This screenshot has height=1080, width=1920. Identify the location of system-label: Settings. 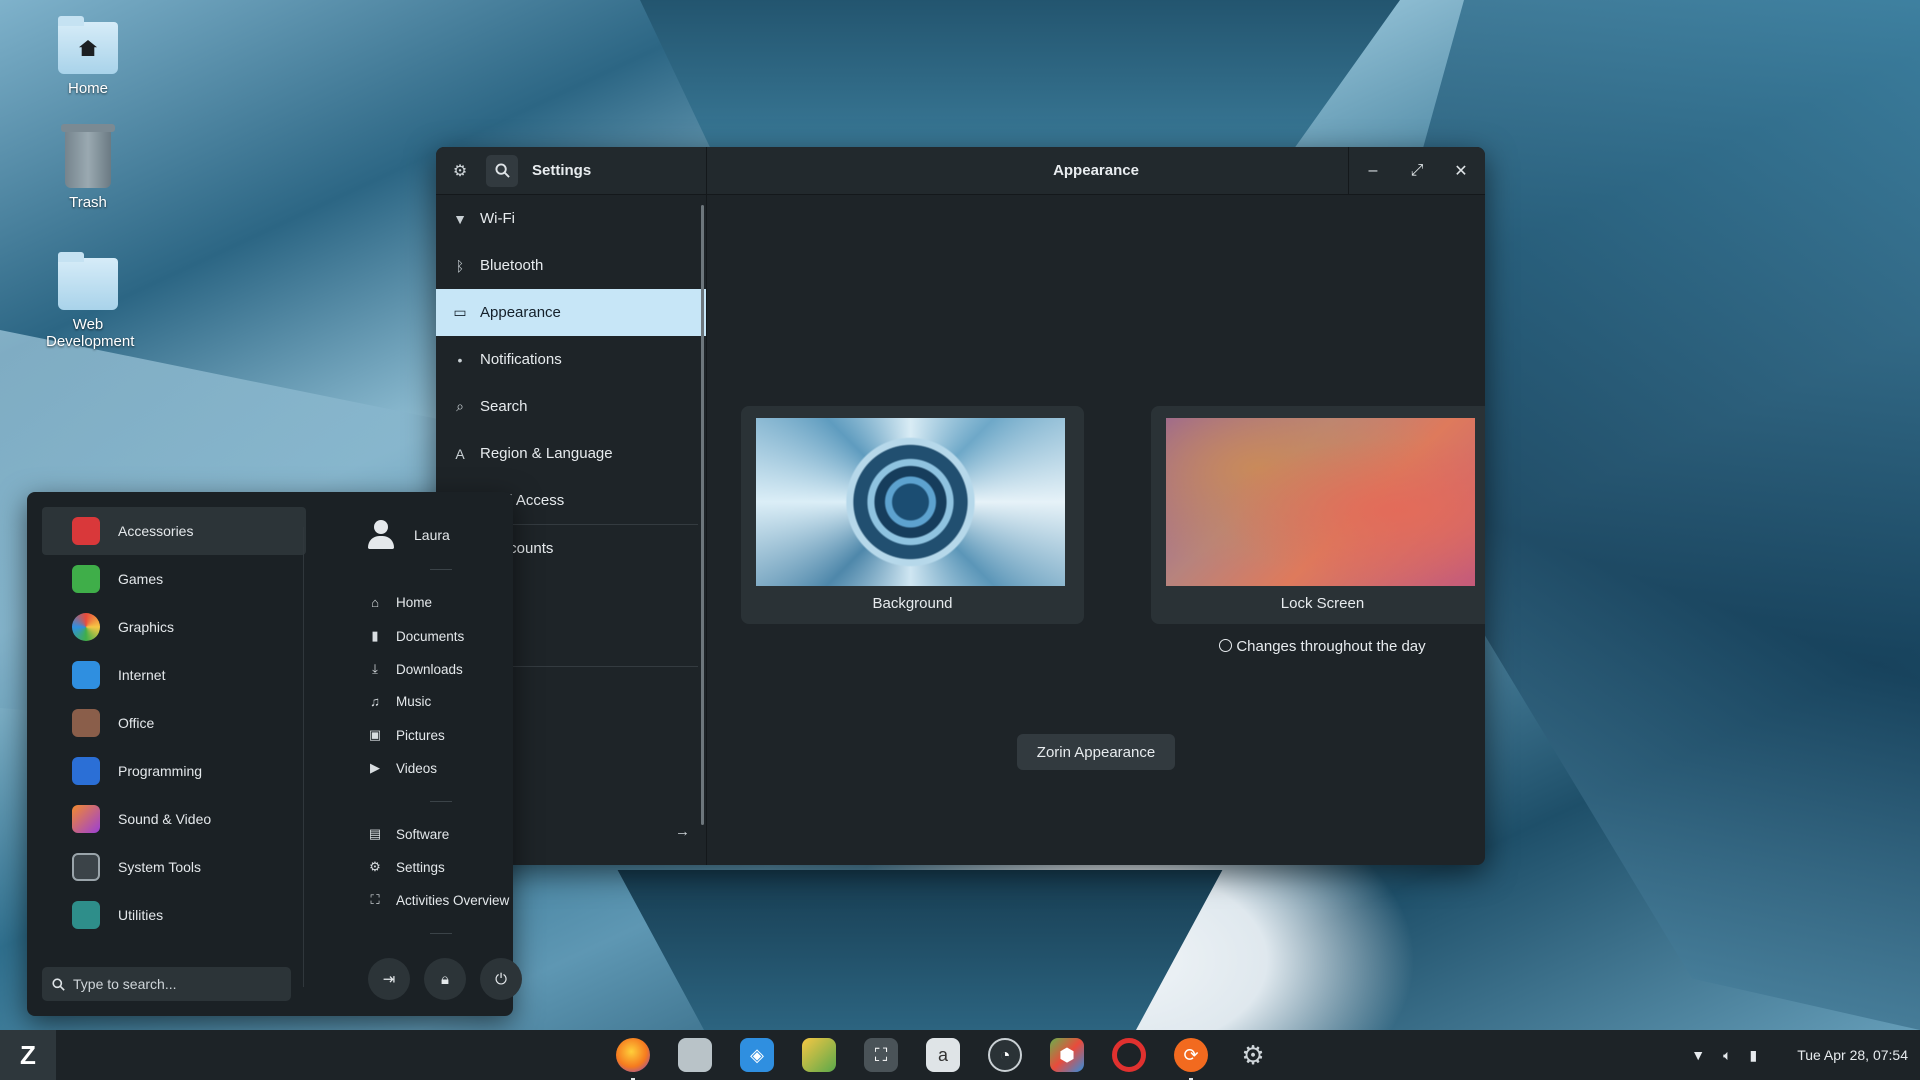
(420, 867).